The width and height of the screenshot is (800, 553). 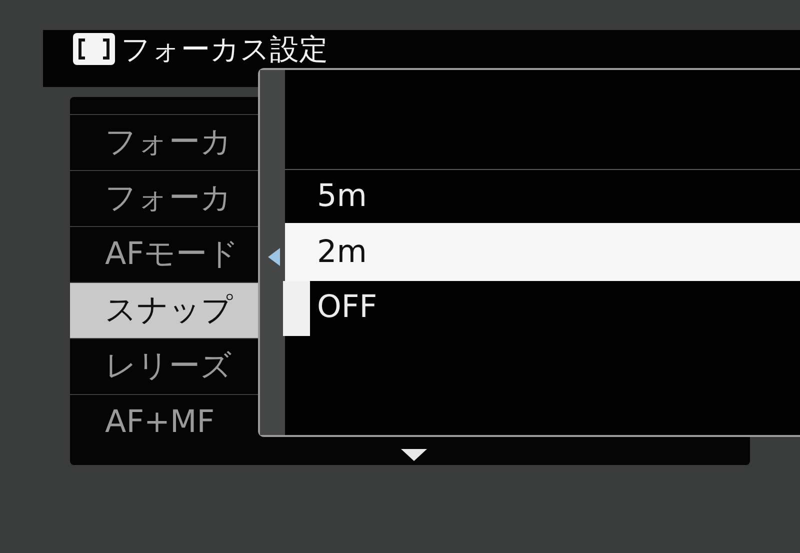 What do you see at coordinates (274, 257) in the screenshot?
I see `left-triangle-icon` at bounding box center [274, 257].